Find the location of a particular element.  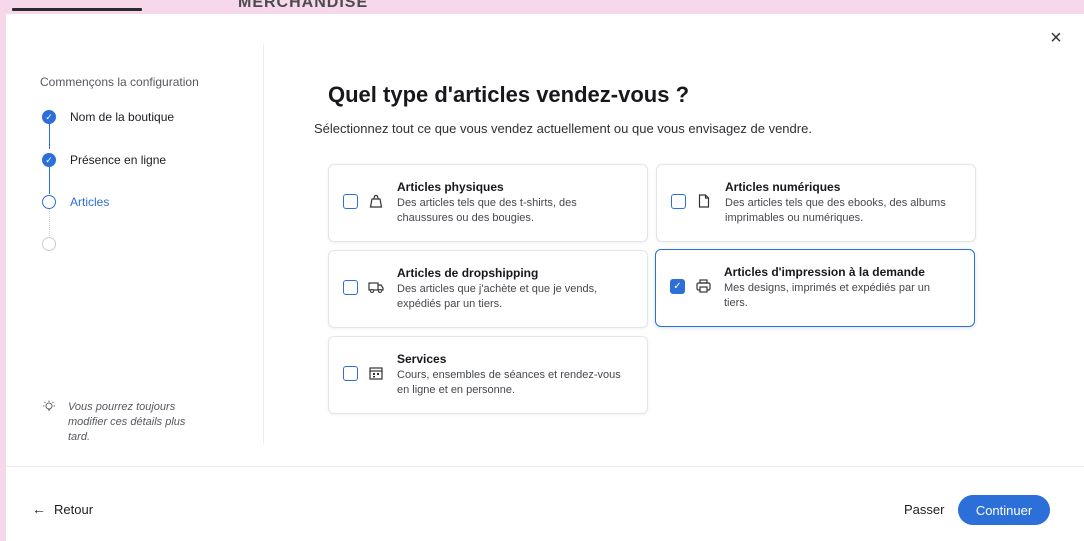

modal-footer: ← Retour Passer Continuer is located at coordinates (545, 503).